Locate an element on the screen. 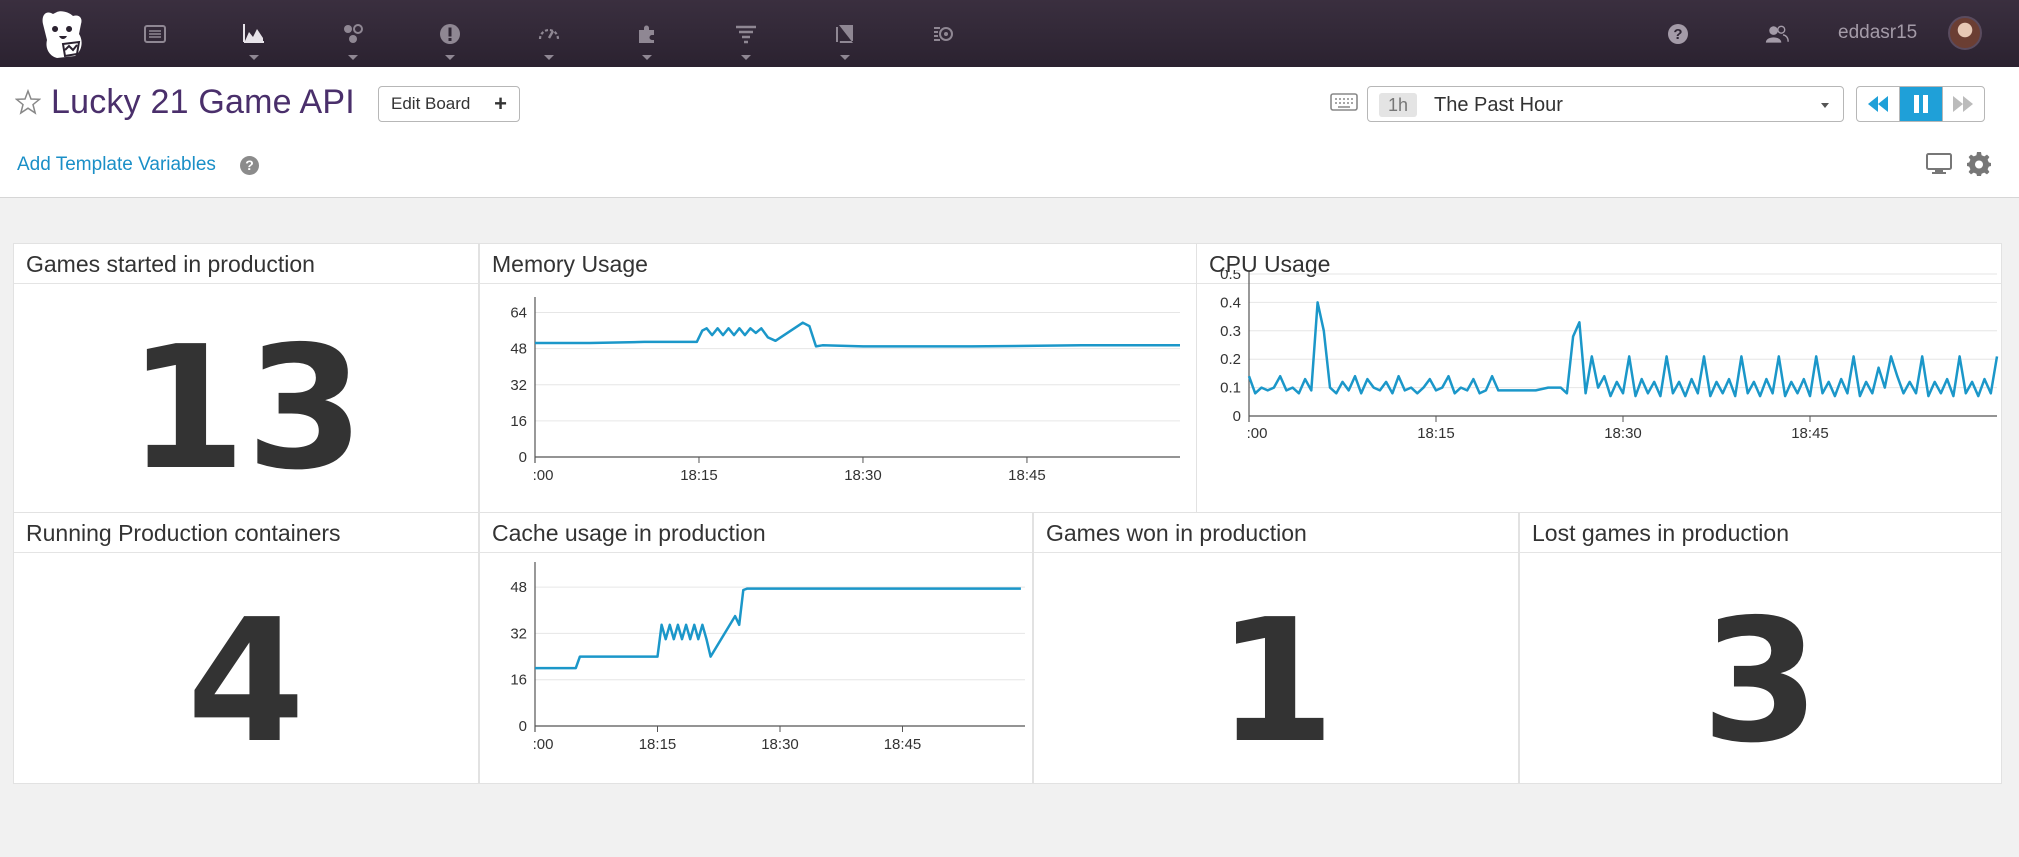 This screenshot has height=857, width=2019. nav-integrations is located at coordinates (647, 33).